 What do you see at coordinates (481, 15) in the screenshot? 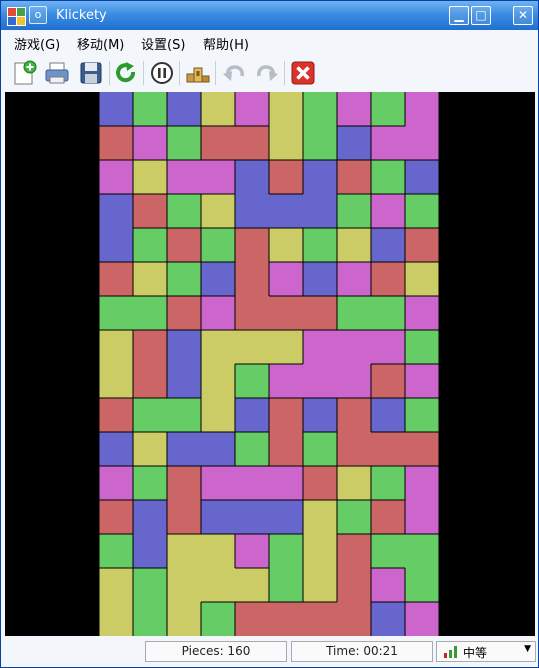
I see `maximize-button: □` at bounding box center [481, 15].